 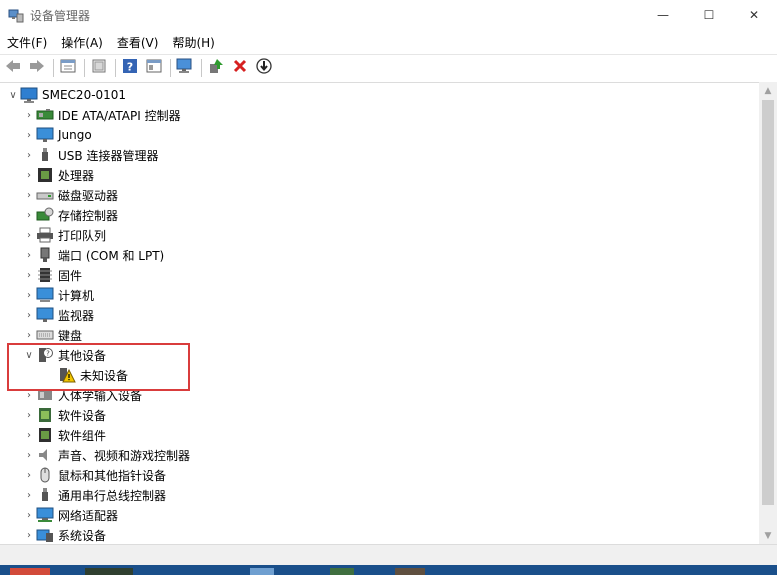 I want to click on menu-help: 帮助(H), so click(x=193, y=42).